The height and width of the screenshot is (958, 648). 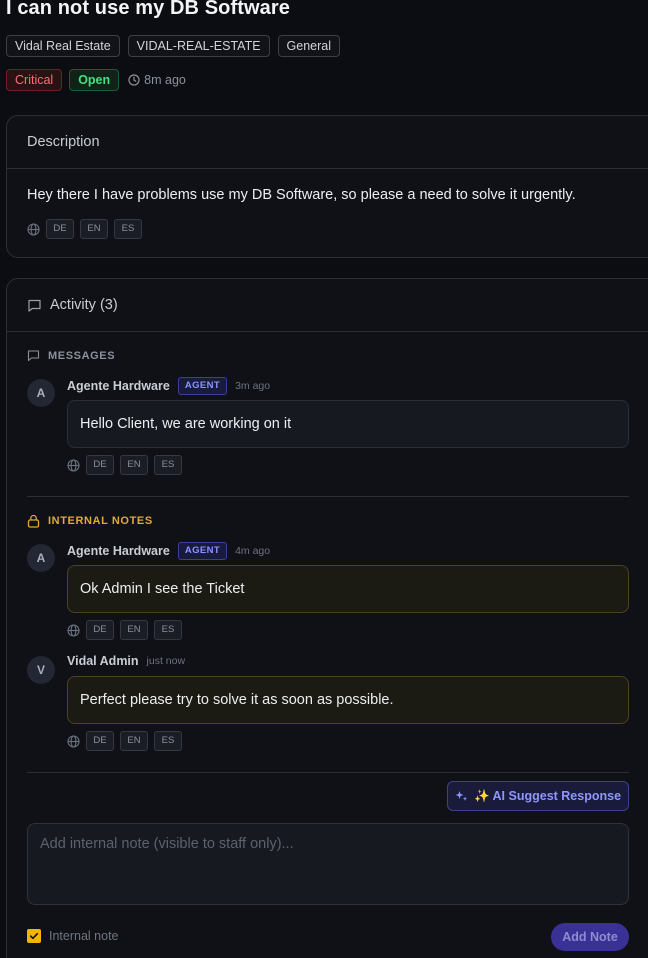 I want to click on note-author: Vidal Admin, so click(x=103, y=661).